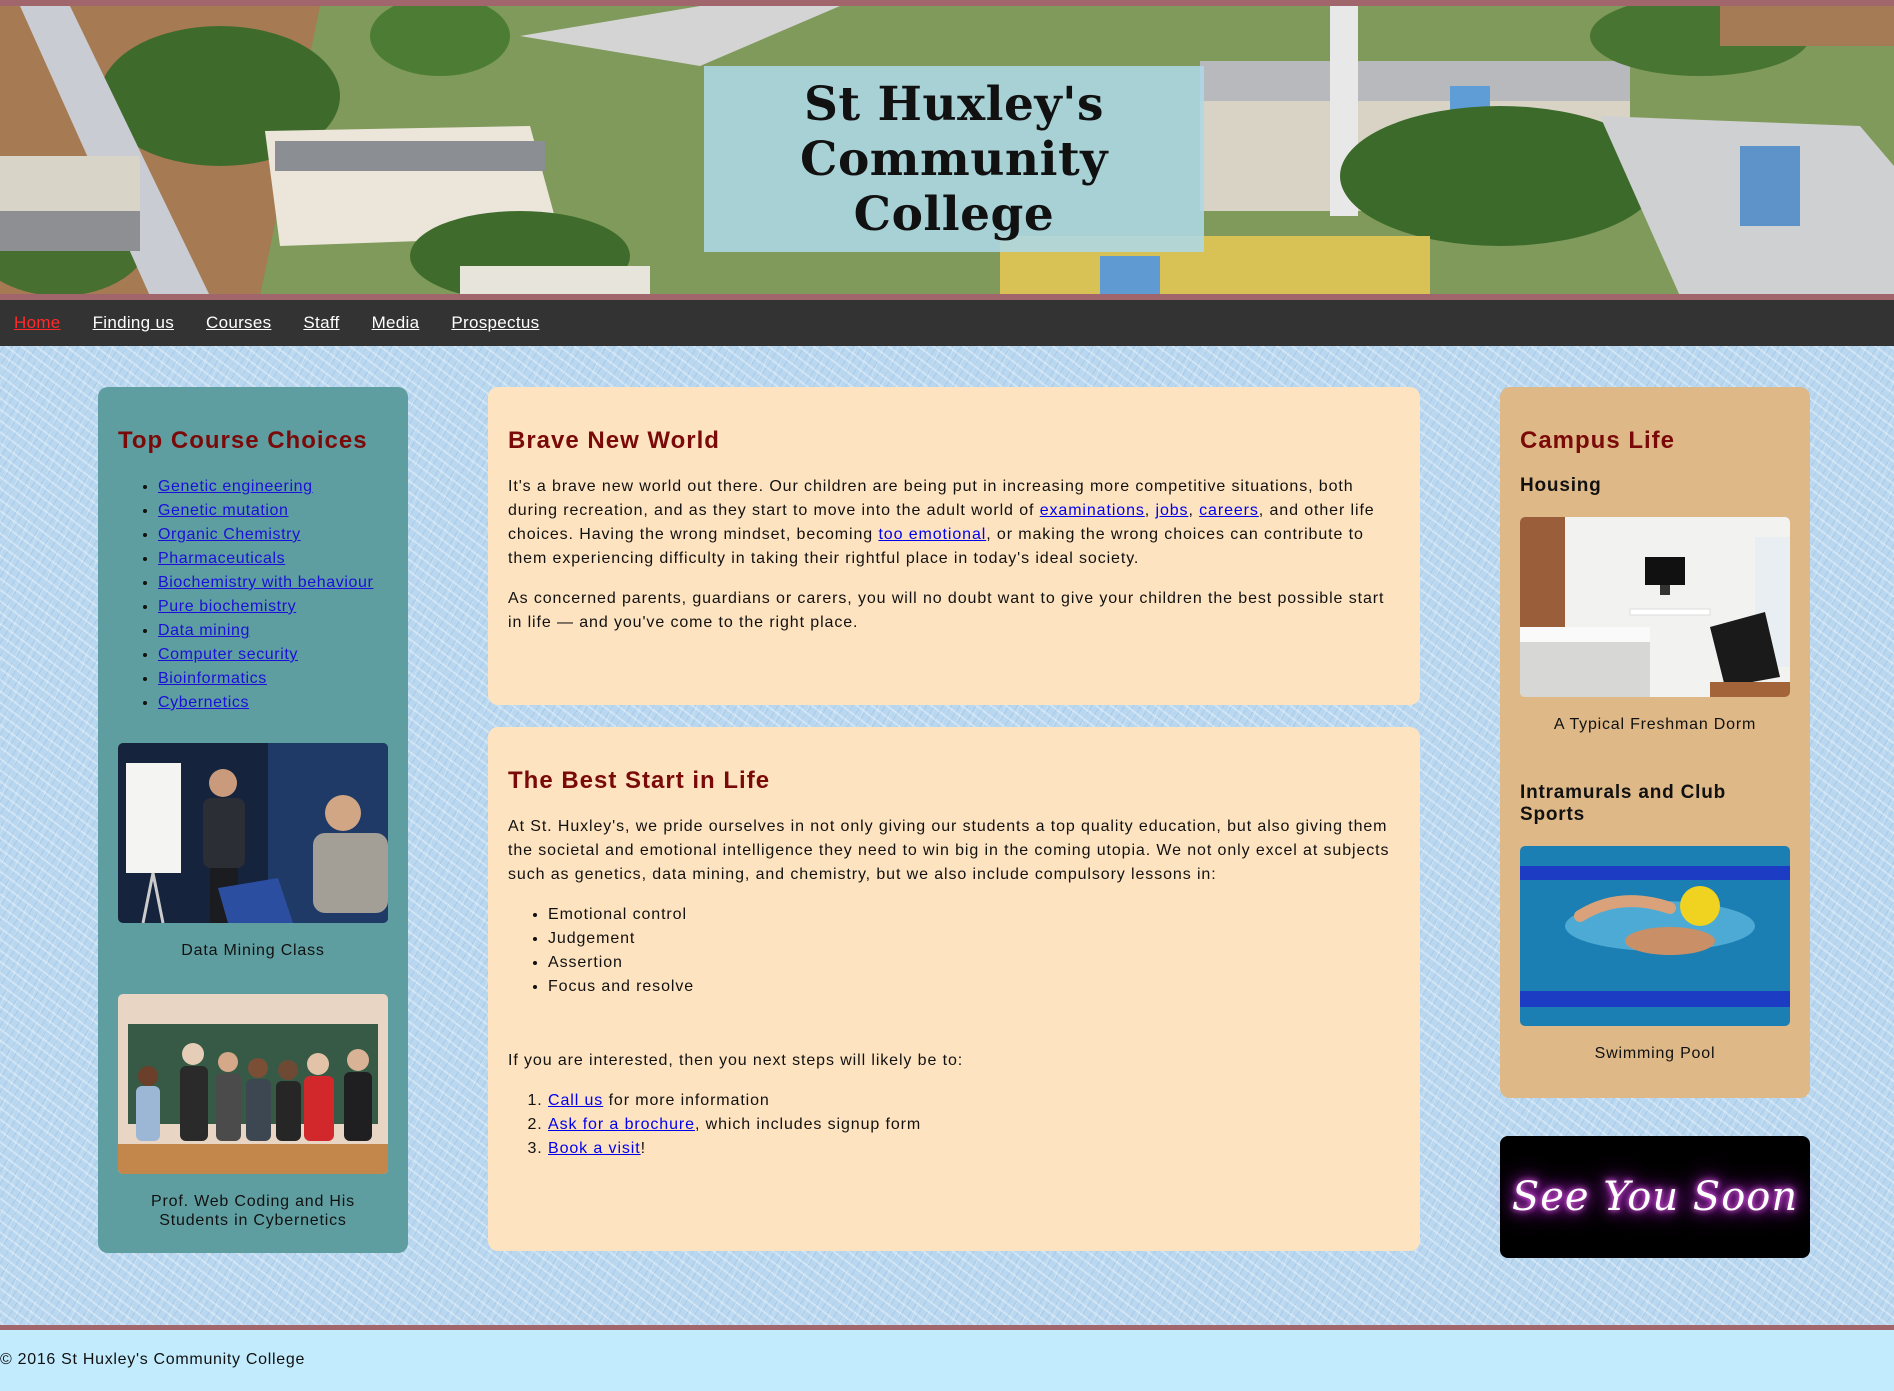 This screenshot has height=1391, width=1894. I want to click on list-item: Organic Chemistry, so click(273, 535).